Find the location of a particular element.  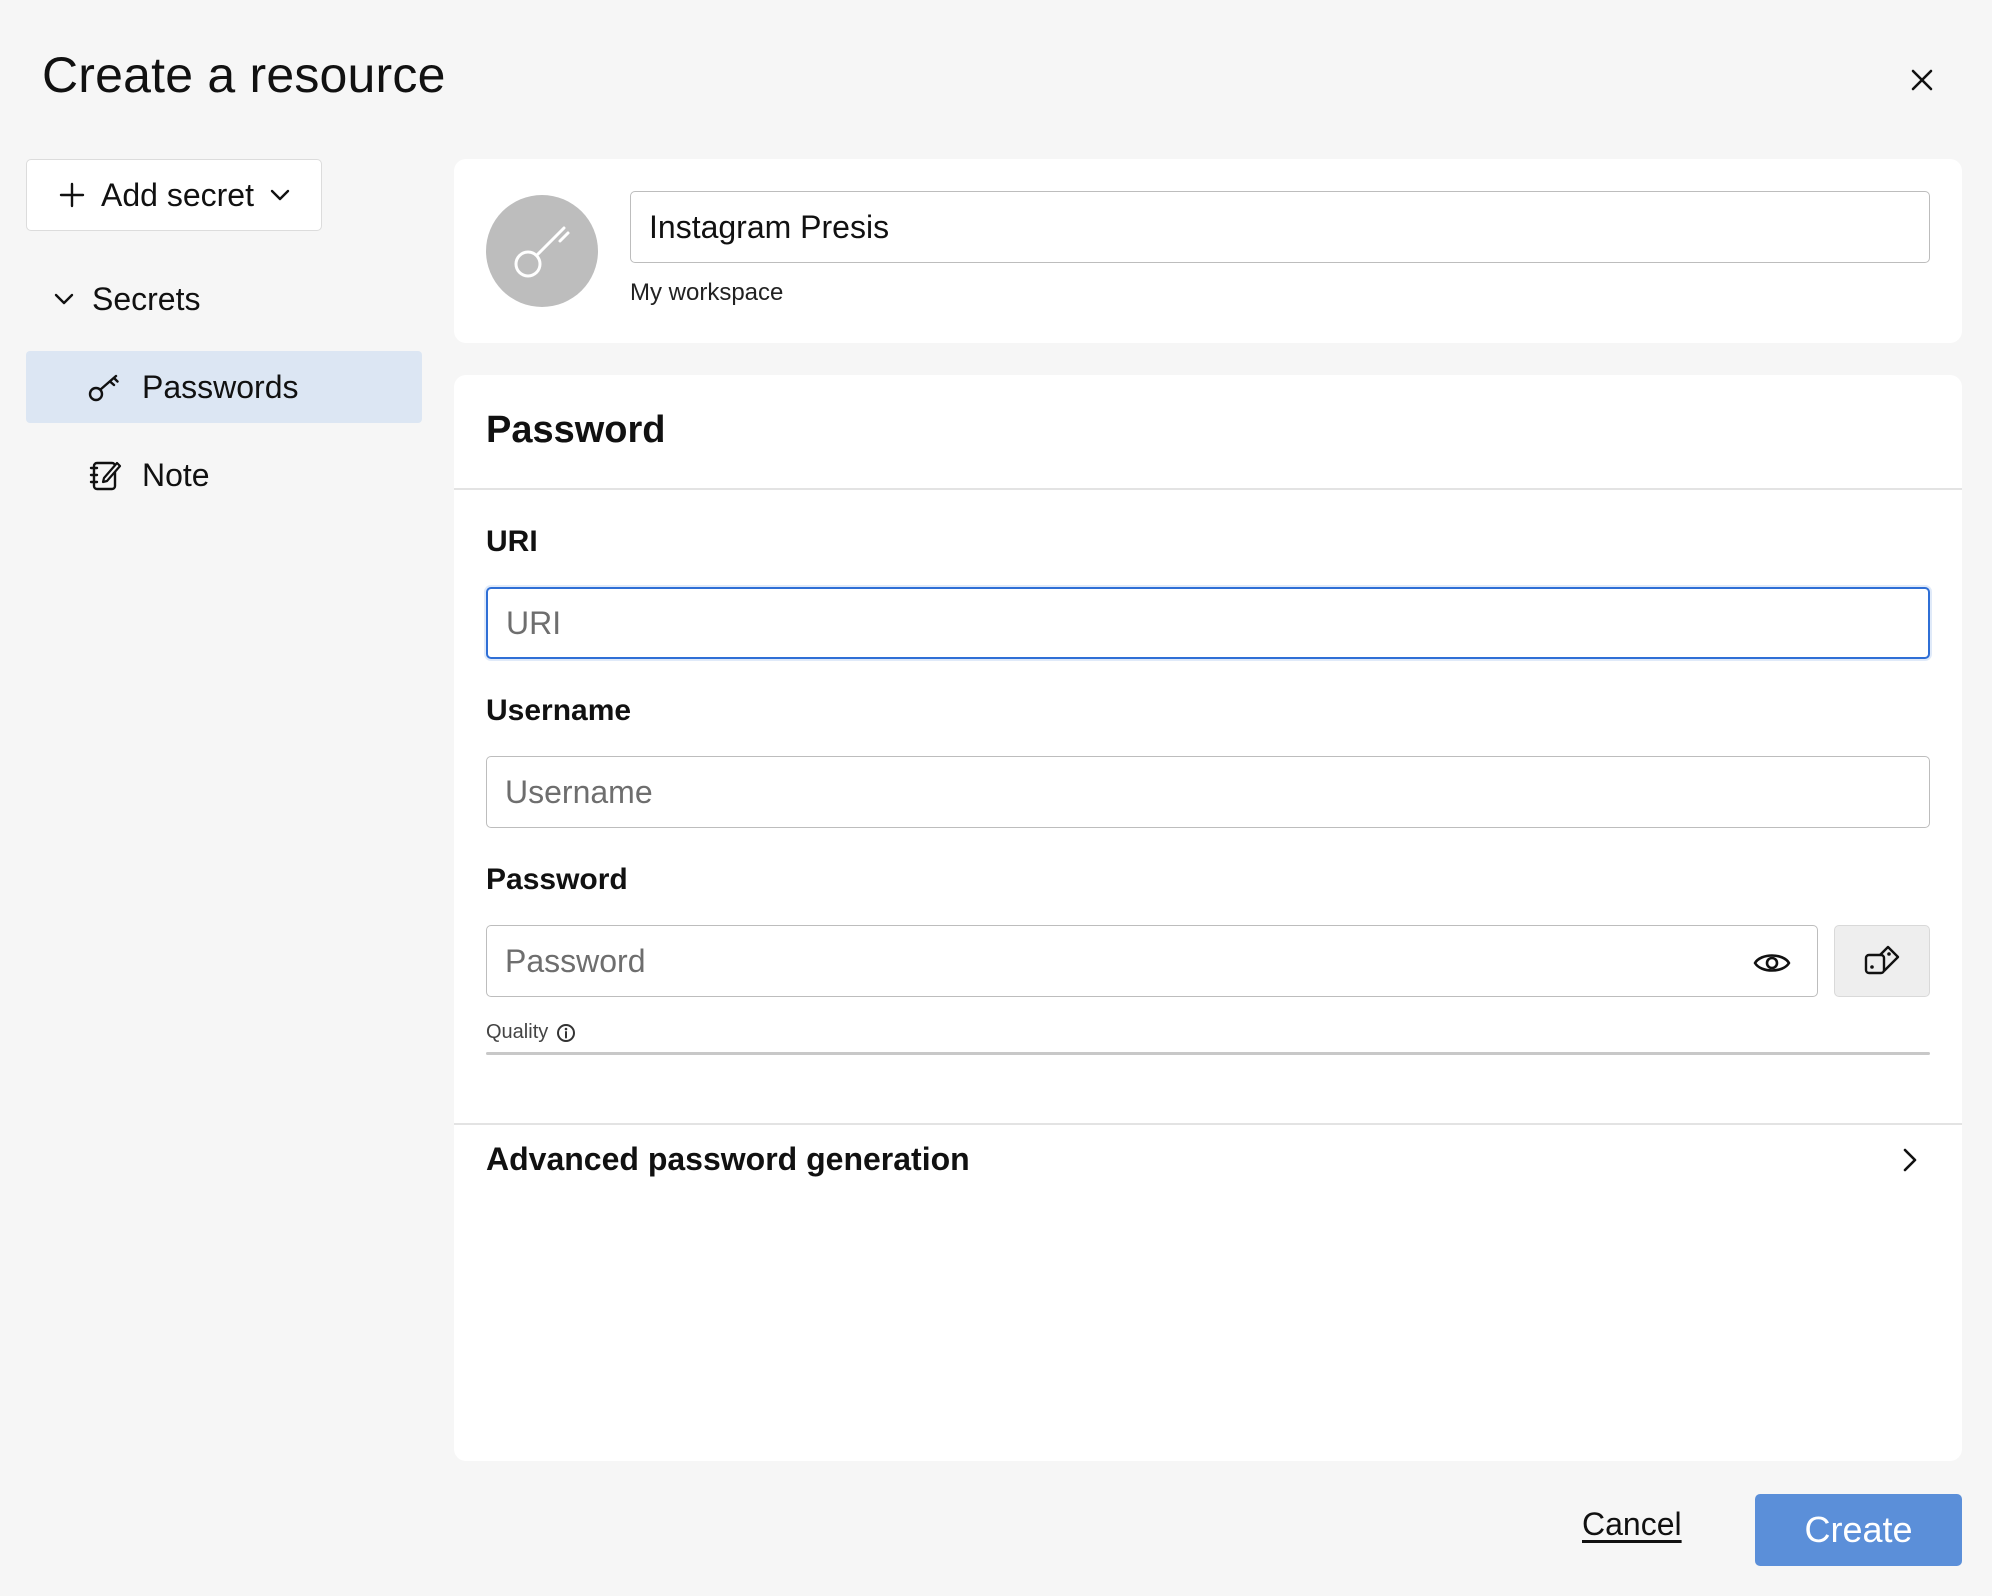

resource-header-card: My workspace is located at coordinates (1208, 251).